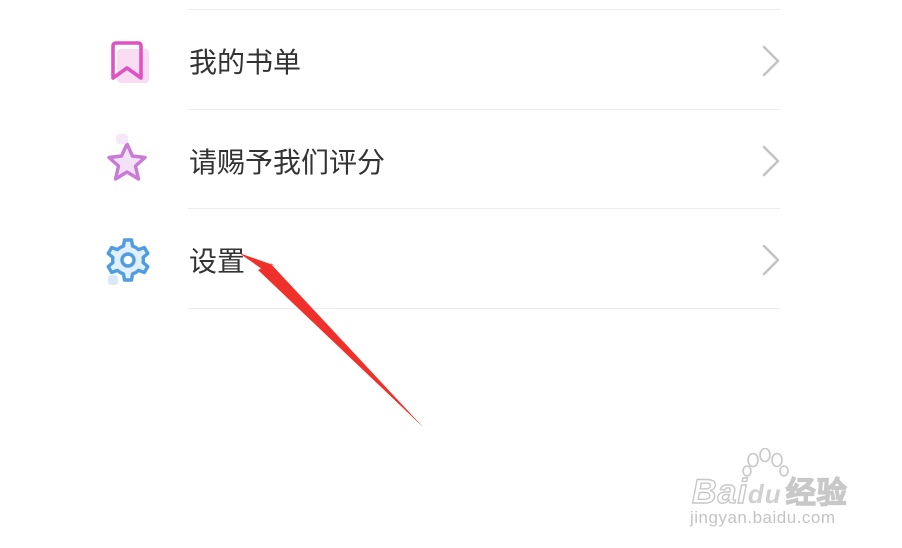  What do you see at coordinates (769, 491) in the screenshot?
I see `watermark-brand: Baidu 经验` at bounding box center [769, 491].